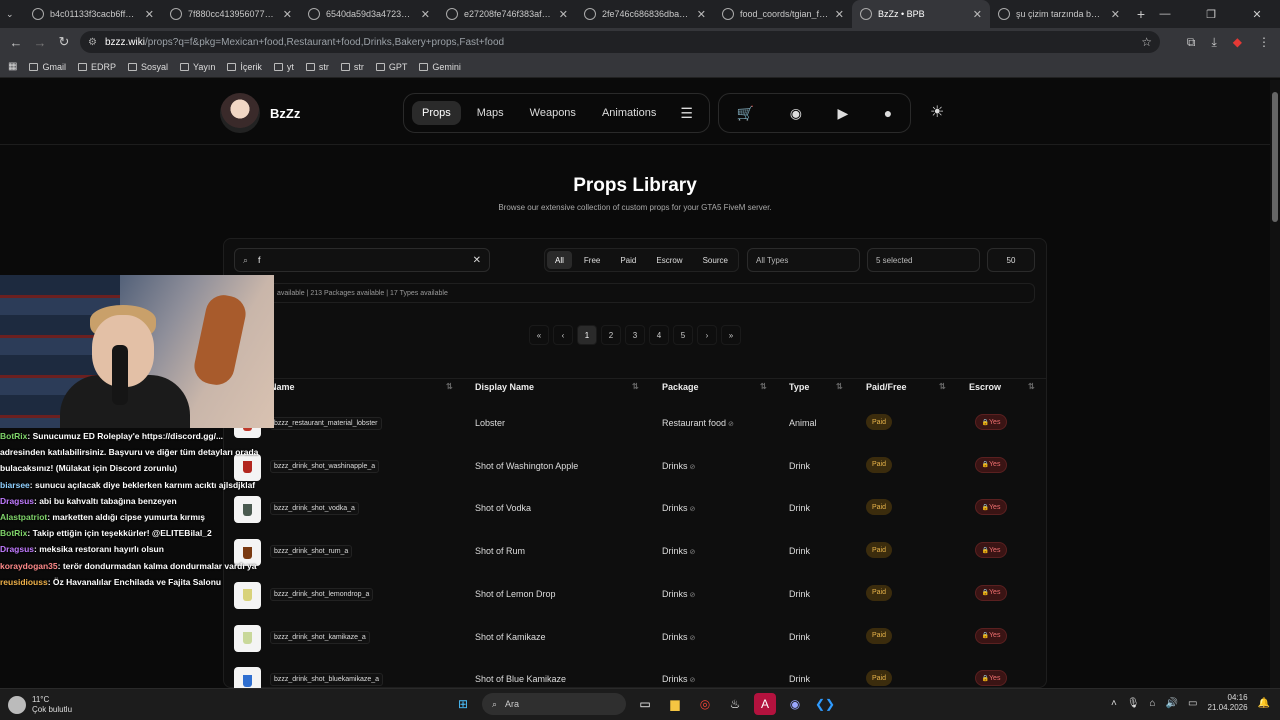 The width and height of the screenshot is (1280, 720). What do you see at coordinates (12, 66) in the screenshot?
I see `apps-grid-icon: ▦` at bounding box center [12, 66].